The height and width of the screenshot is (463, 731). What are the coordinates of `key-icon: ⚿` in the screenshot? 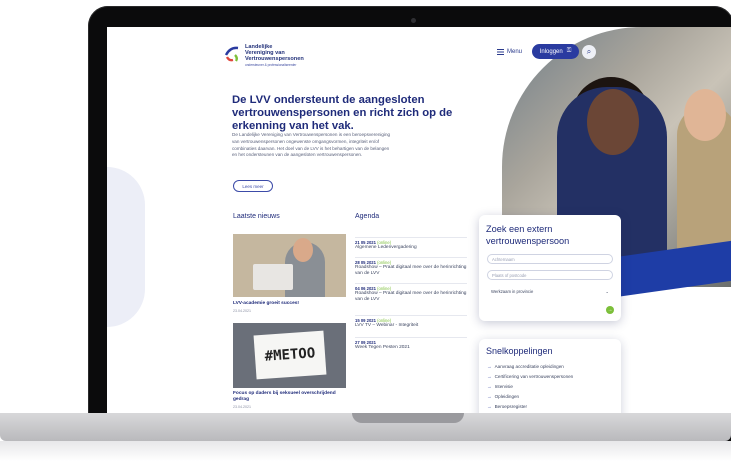 It's located at (569, 51).